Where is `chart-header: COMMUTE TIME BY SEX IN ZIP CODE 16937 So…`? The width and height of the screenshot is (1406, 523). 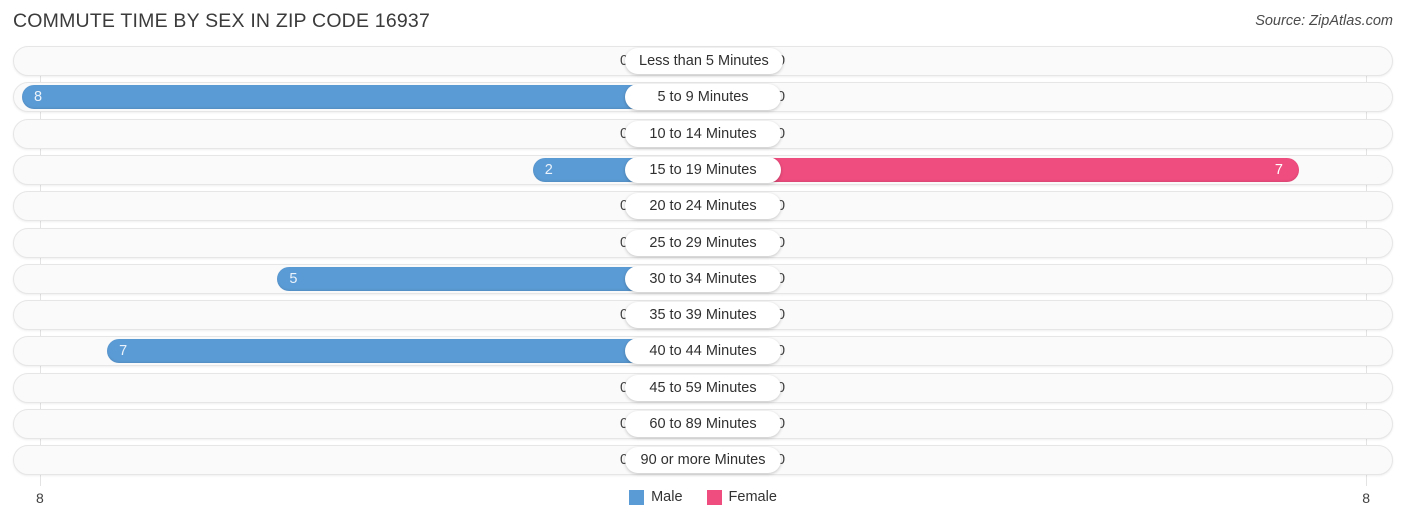 chart-header: COMMUTE TIME BY SEX IN ZIP CODE 16937 So… is located at coordinates (703, 21).